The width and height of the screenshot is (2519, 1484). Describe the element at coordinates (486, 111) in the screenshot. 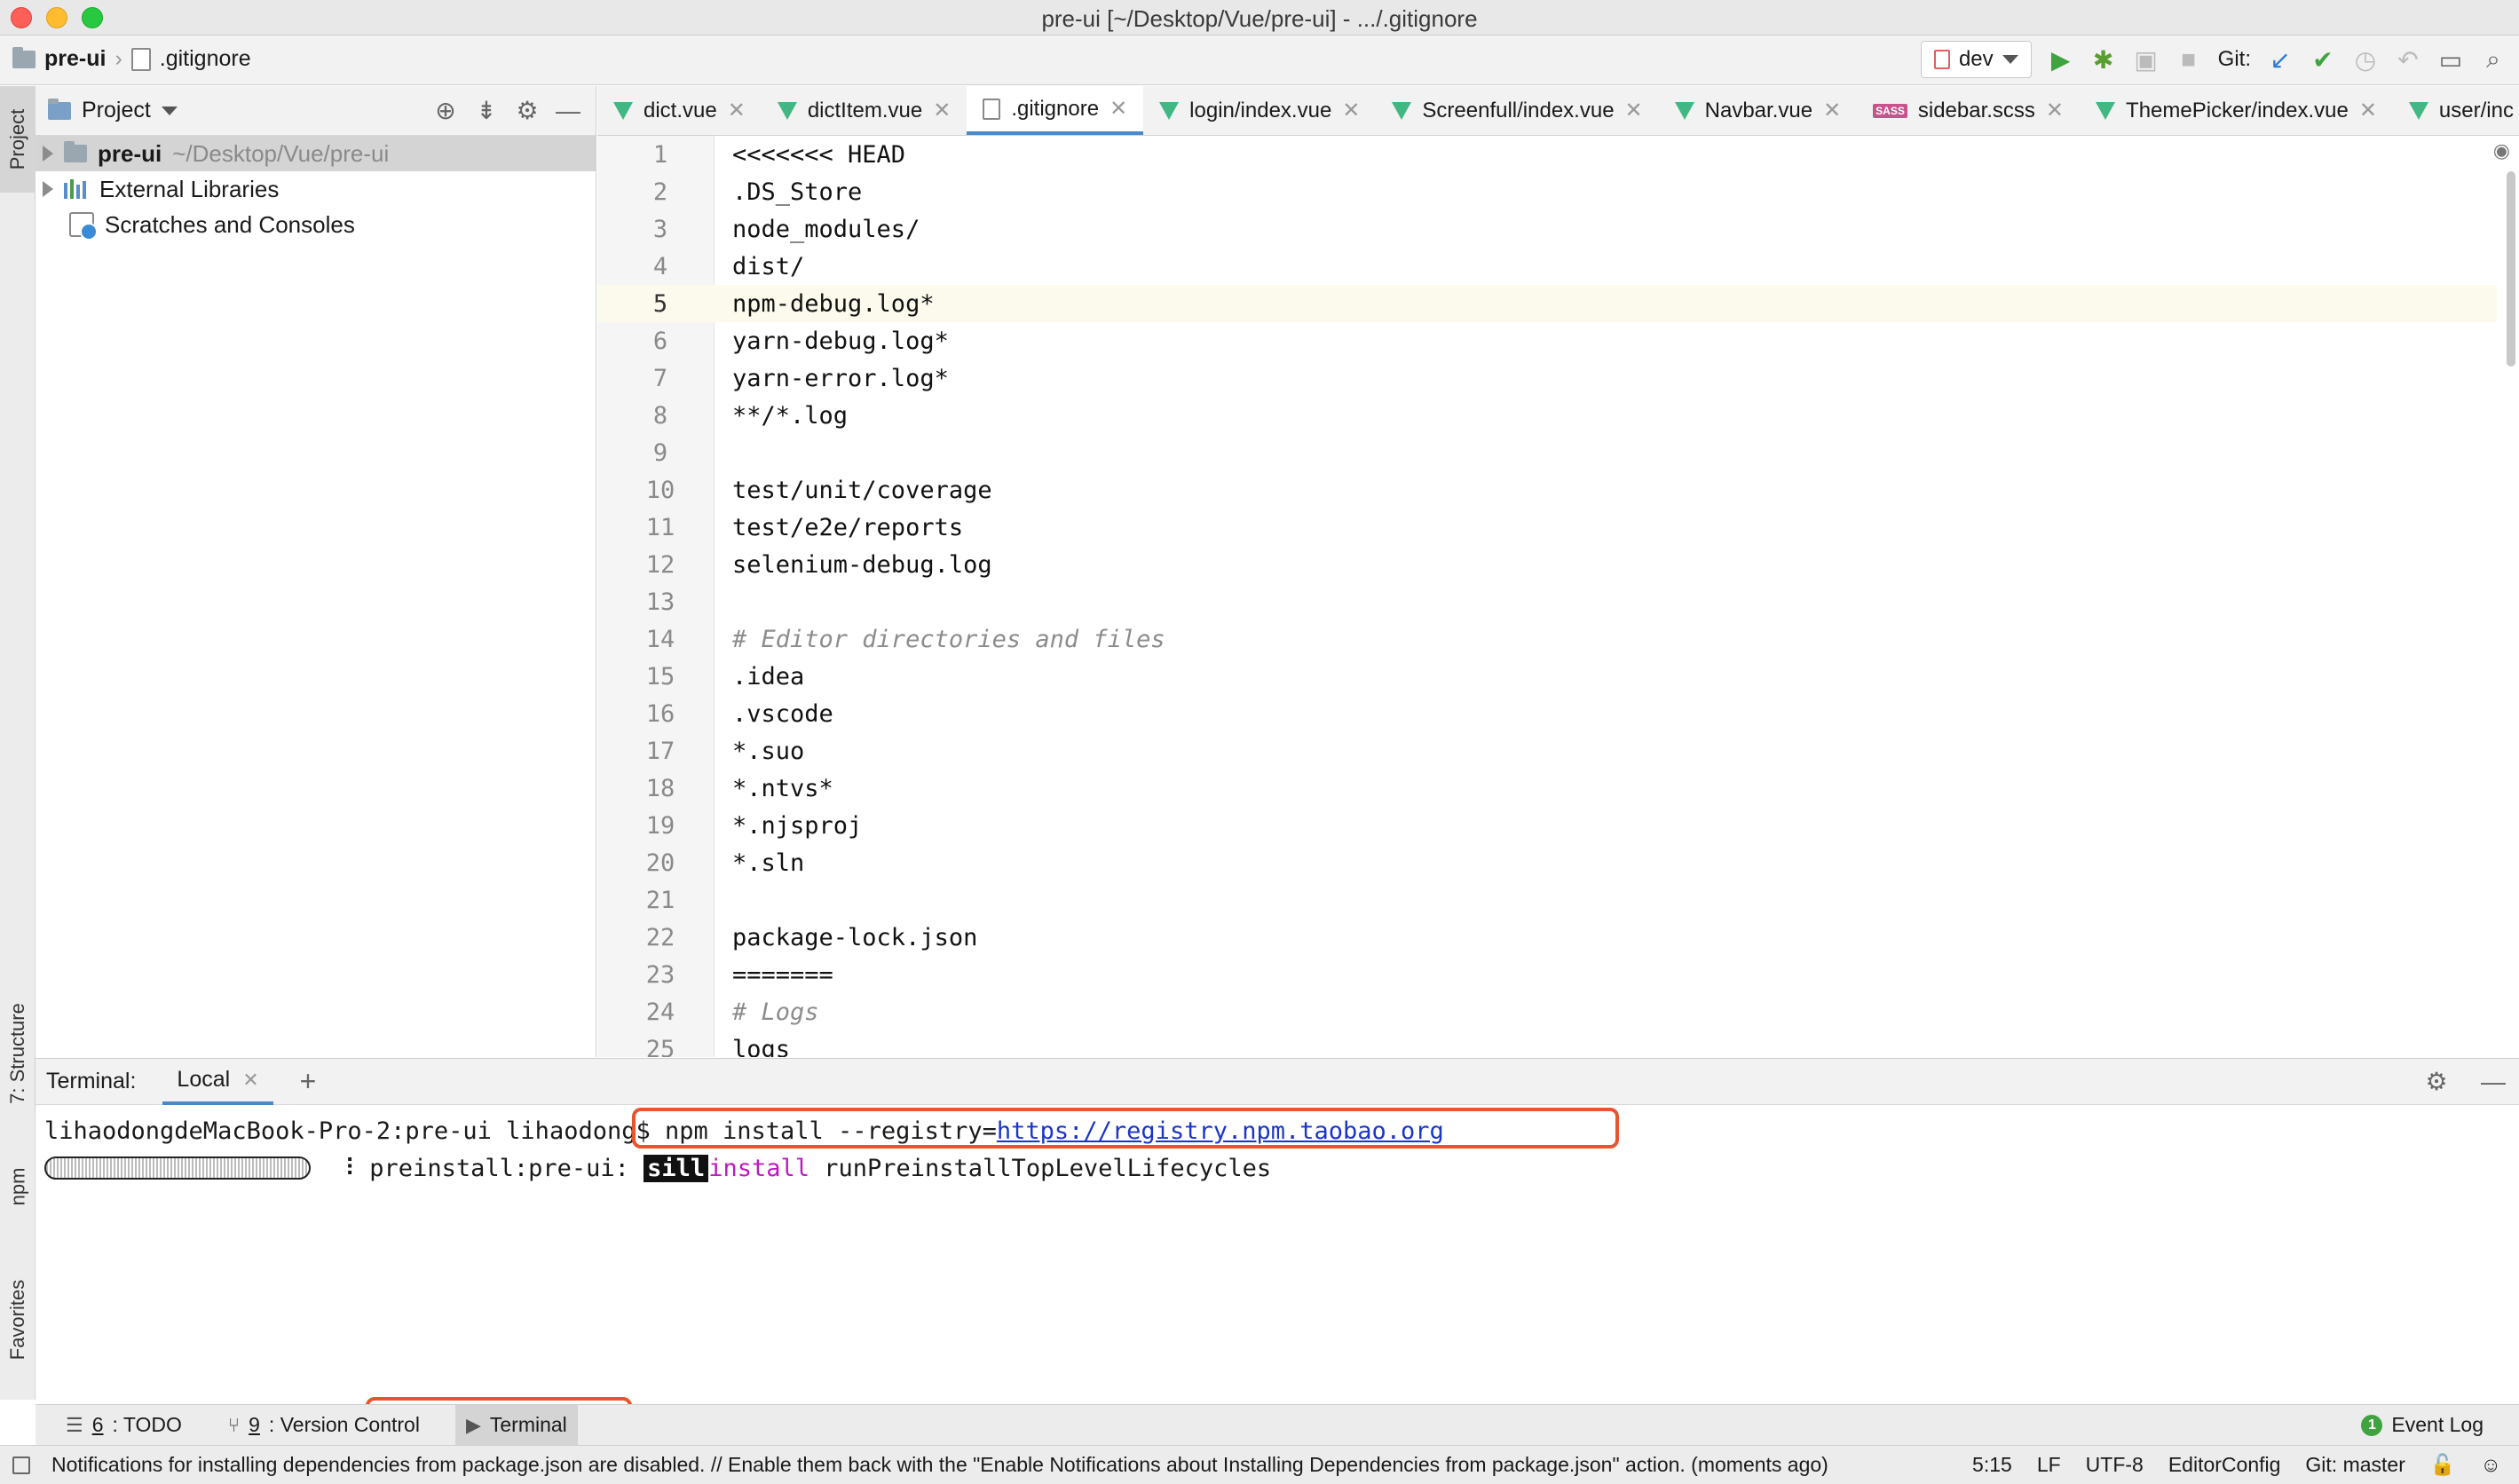

I see `collapse-all-icon: ⇟` at that location.